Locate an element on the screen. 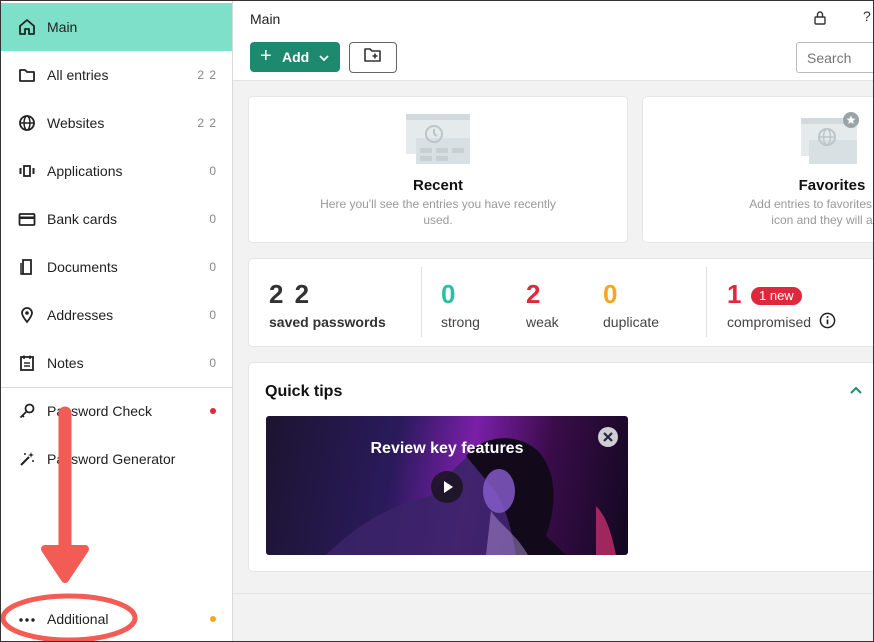 This screenshot has height=642, width=874. help-icon: ? is located at coordinates (867, 16).